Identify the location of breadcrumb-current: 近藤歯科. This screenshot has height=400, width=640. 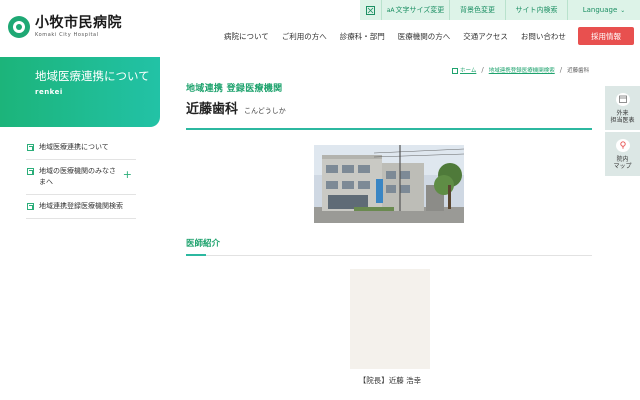
(578, 71).